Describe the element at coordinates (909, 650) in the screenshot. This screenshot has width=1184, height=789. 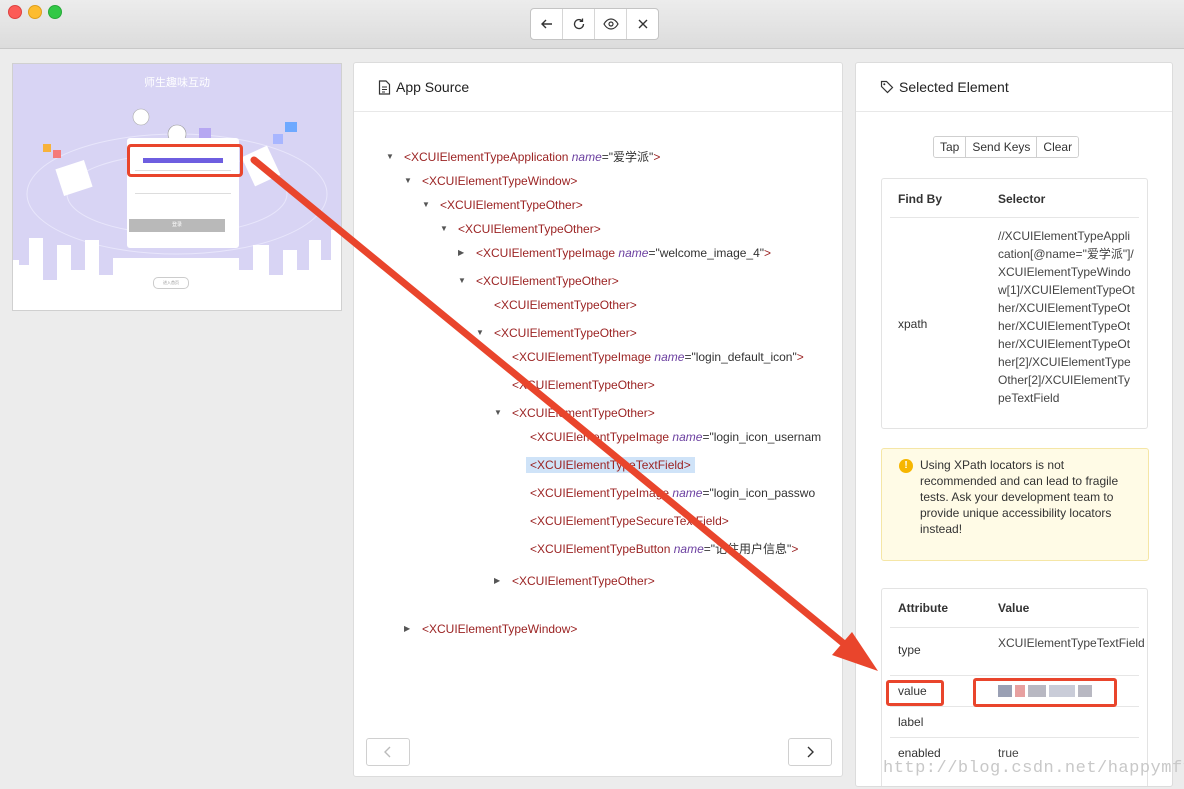
I see `attribute-key: type` at that location.